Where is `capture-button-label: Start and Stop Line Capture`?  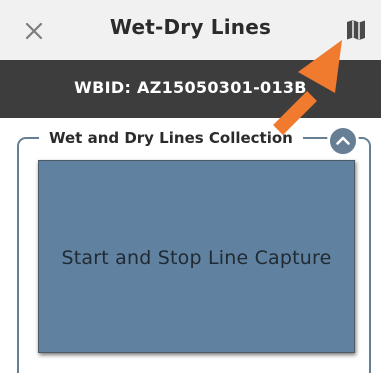 capture-button-label: Start and Stop Line Capture is located at coordinates (196, 258).